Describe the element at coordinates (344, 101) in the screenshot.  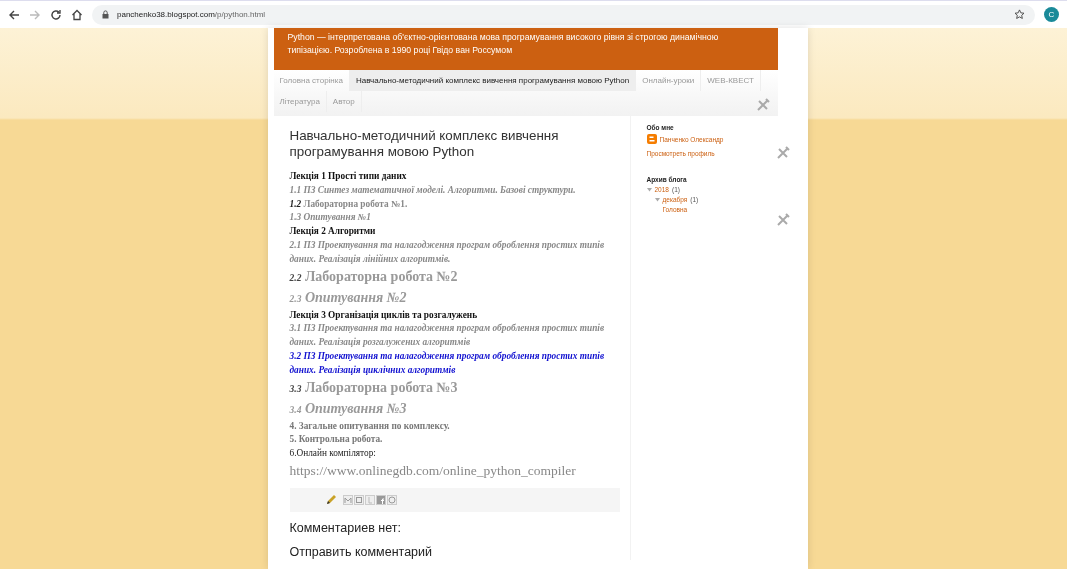
I see `page-tab: Автор` at that location.